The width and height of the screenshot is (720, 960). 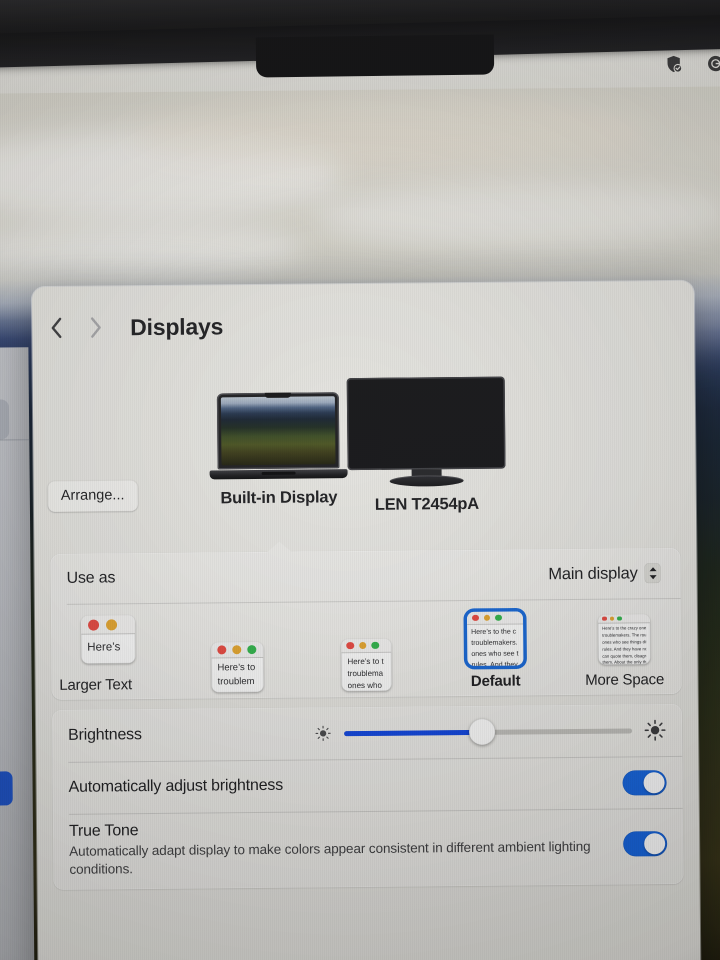 I want to click on resolution-caption-more-space: More Space, so click(x=625, y=680).